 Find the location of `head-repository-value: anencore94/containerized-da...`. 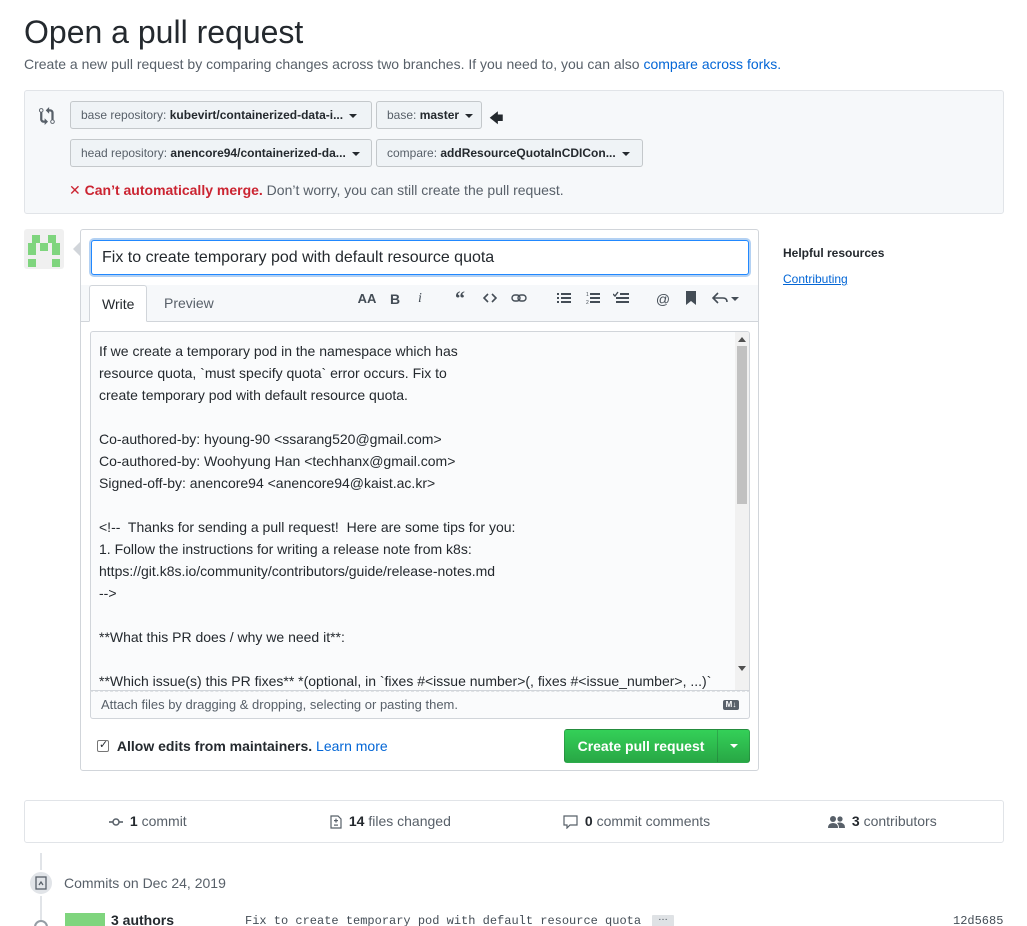

head-repository-value: anencore94/containerized-da... is located at coordinates (258, 153).